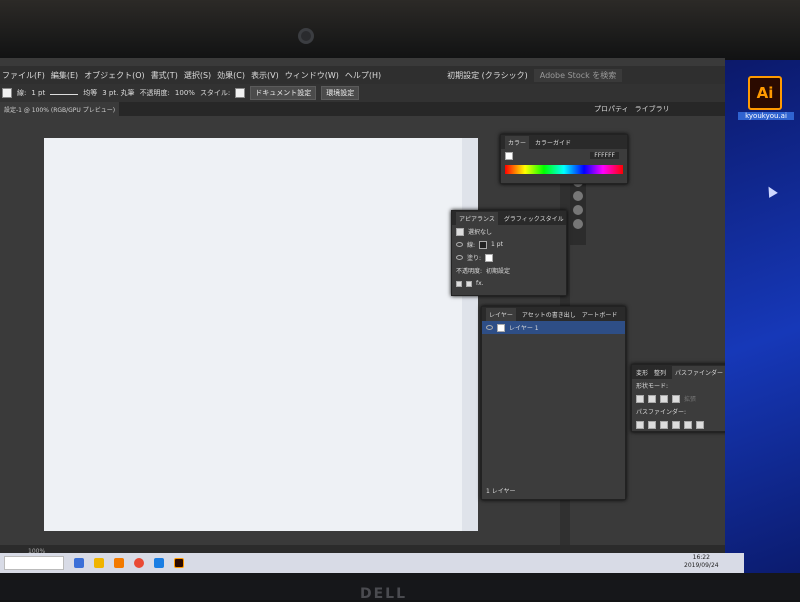 This screenshot has width=800, height=602. I want to click on tab-transform: 変形, so click(642, 372).